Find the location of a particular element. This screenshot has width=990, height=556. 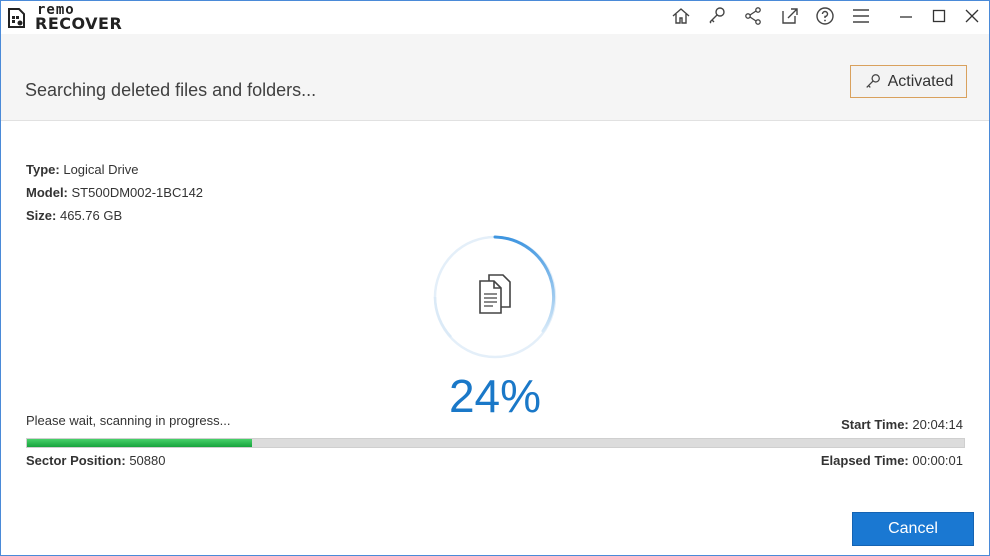

sector-position-value: 50880 is located at coordinates (147, 460).